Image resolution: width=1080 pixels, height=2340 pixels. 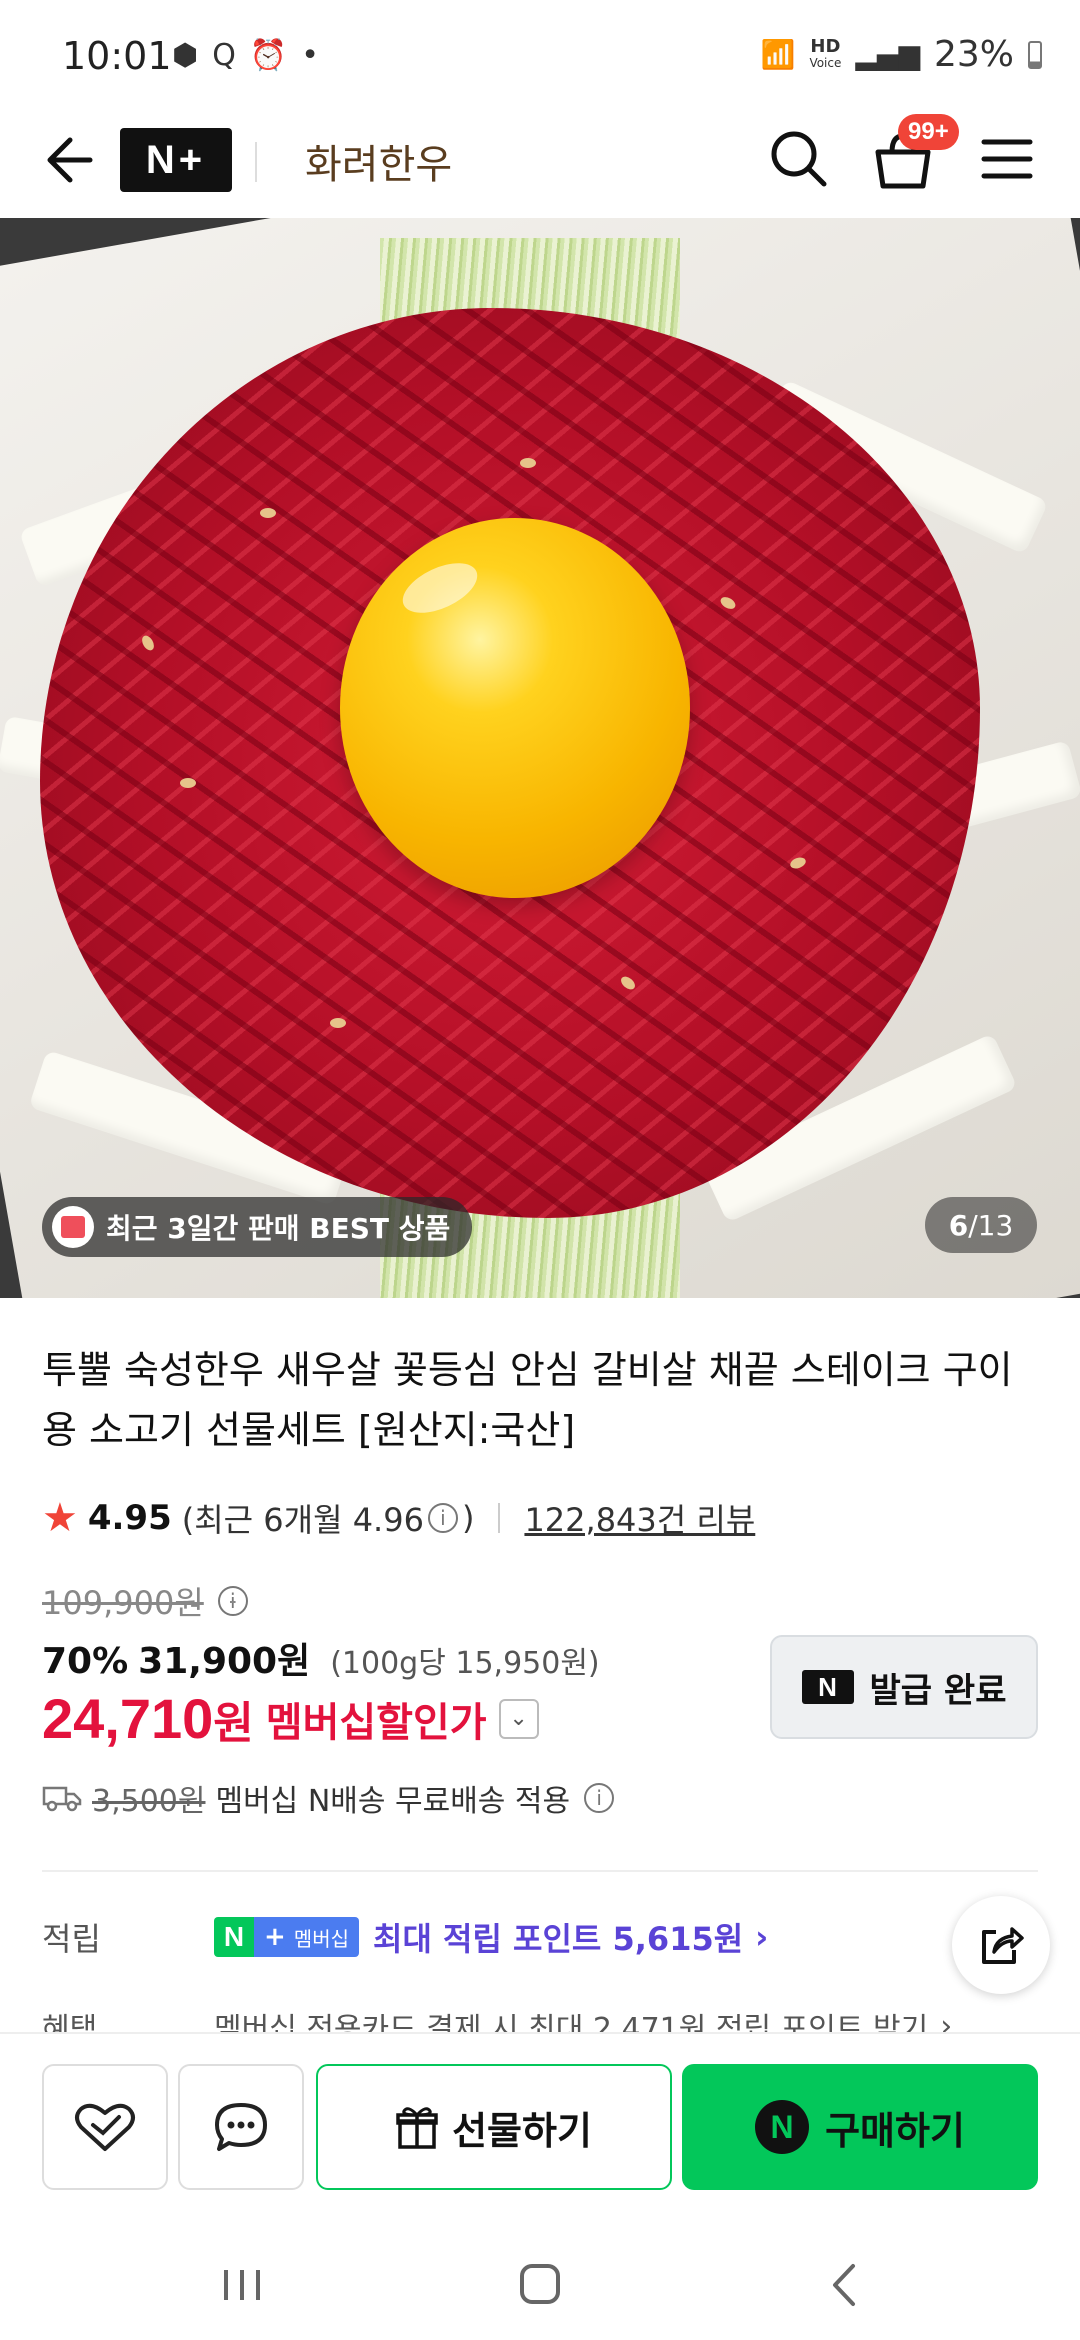 I want to click on naver-membership-badge: N + 멤버십, so click(x=286, y=1937).